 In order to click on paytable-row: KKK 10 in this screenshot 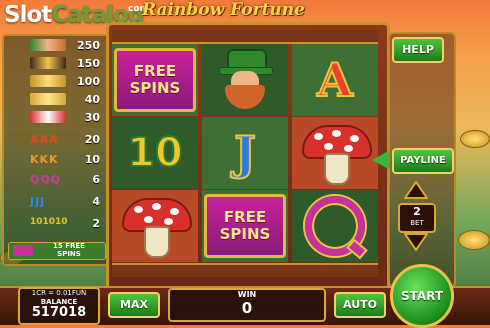, I will do `click(56, 160)`.